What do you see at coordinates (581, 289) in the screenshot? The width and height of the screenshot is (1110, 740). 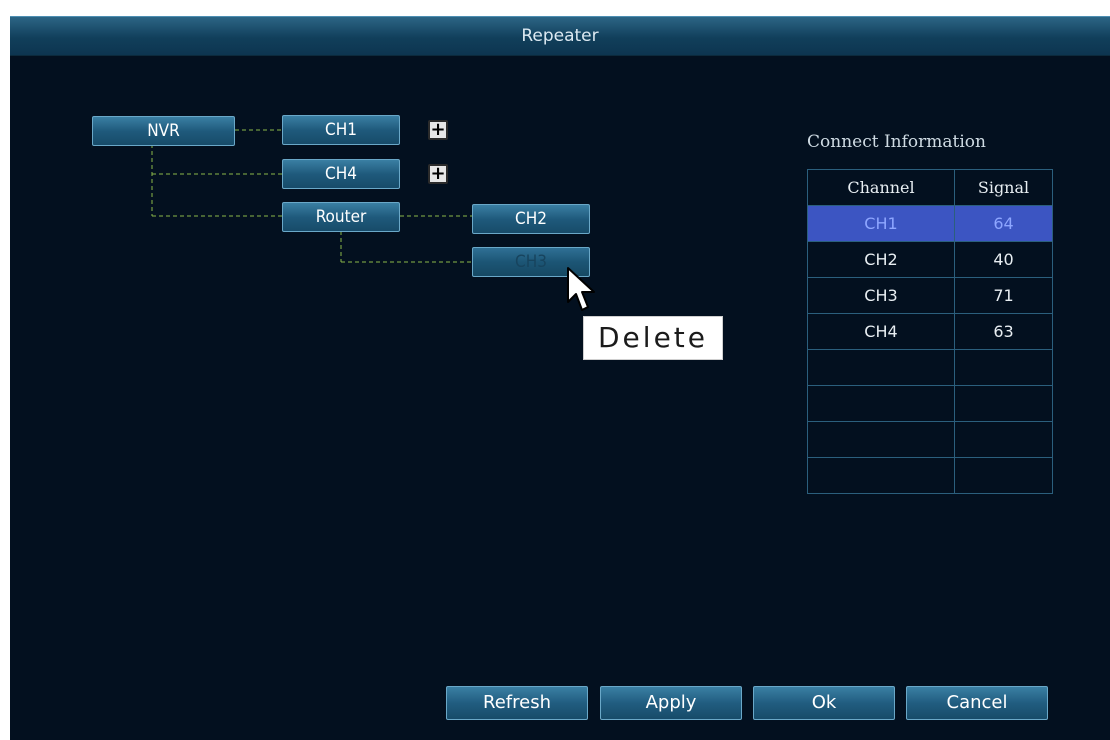 I see `mouse-pointer-icon` at bounding box center [581, 289].